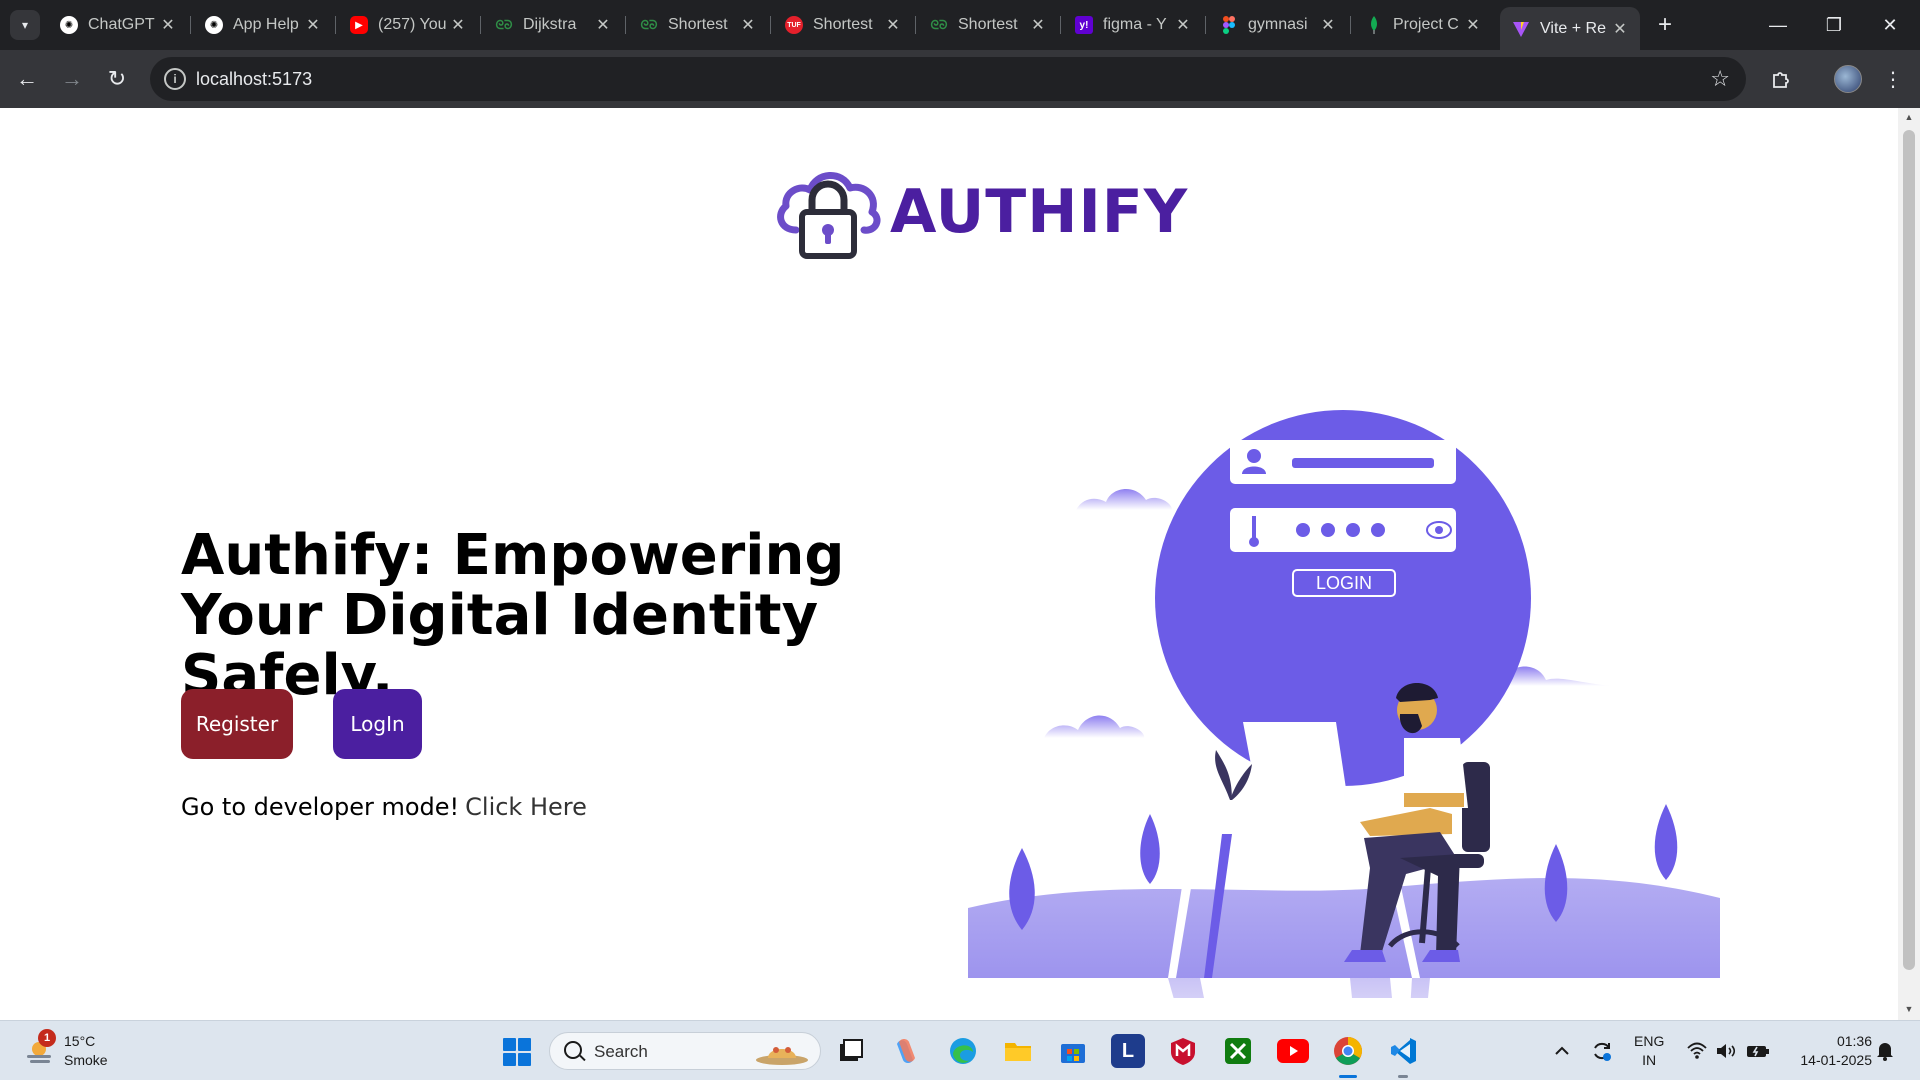  Describe the element at coordinates (851, 1051) in the screenshot. I see `task-view-icon` at that location.